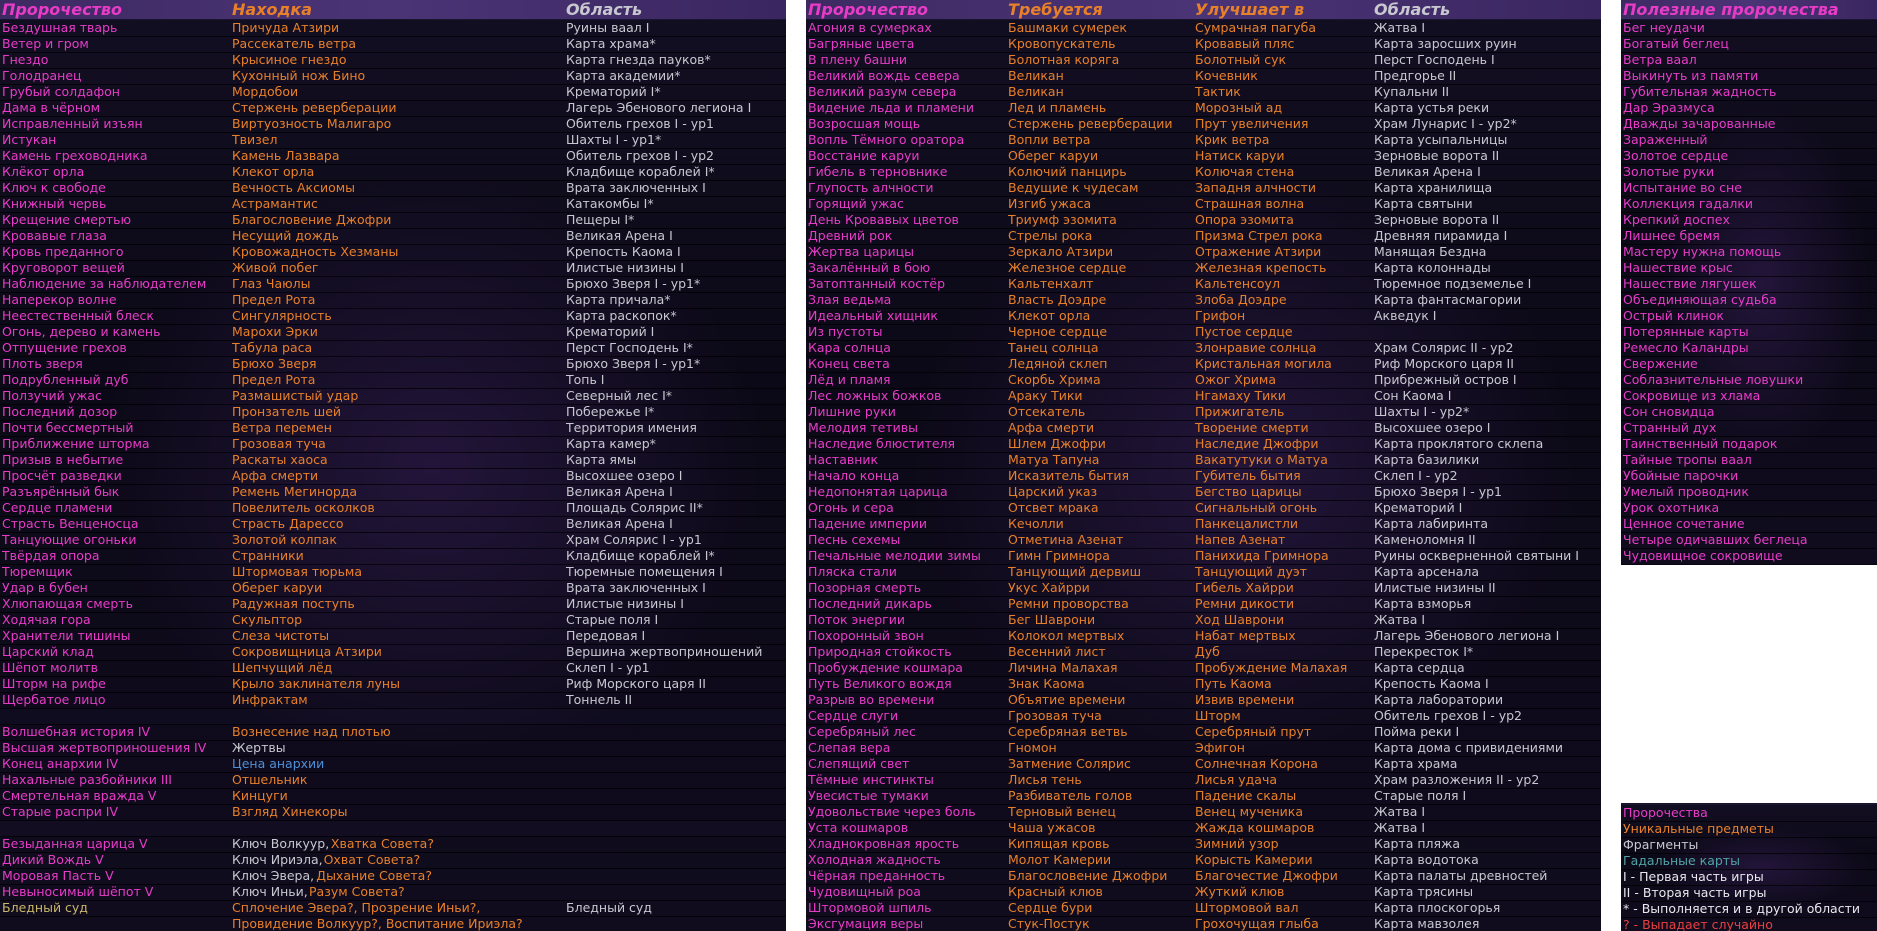 Image resolution: width=1877 pixels, height=931 pixels. What do you see at coordinates (1247, 907) in the screenshot?
I see `upgrades-cell: Штормовой вал` at bounding box center [1247, 907].